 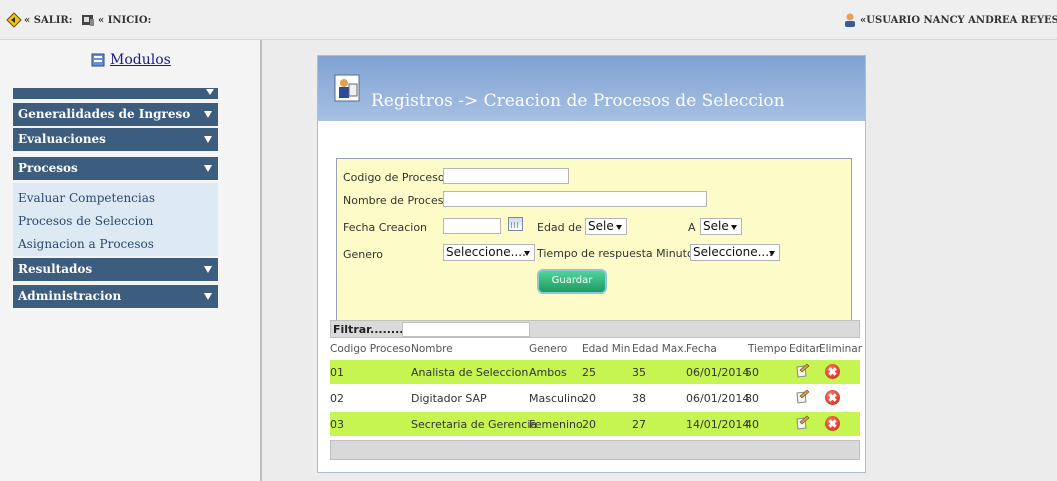 What do you see at coordinates (515, 224) in the screenshot?
I see `calendar-icon` at bounding box center [515, 224].